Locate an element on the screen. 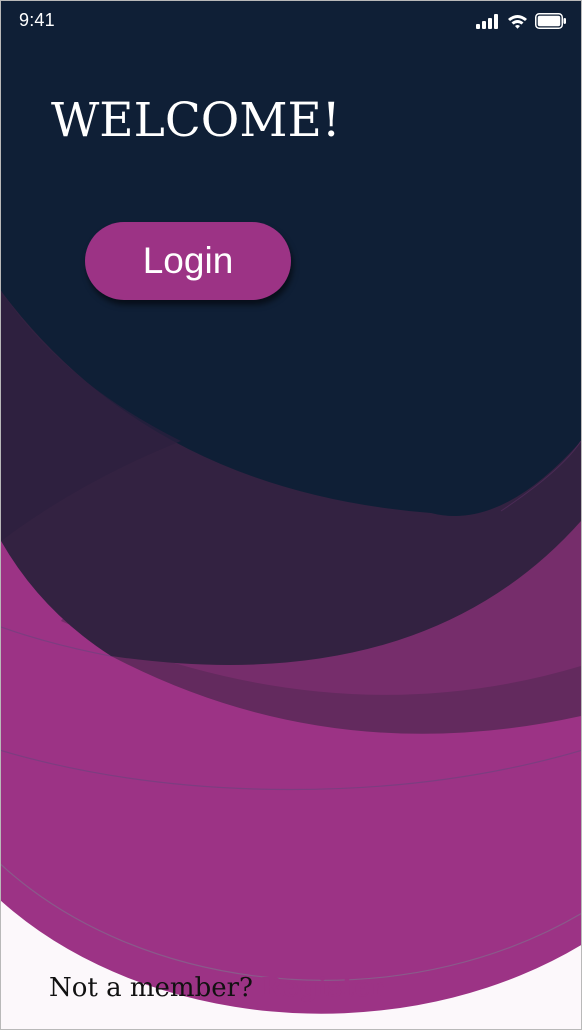 The height and width of the screenshot is (1030, 582). register-prompt-text: Not a member? is located at coordinates (151, 988).